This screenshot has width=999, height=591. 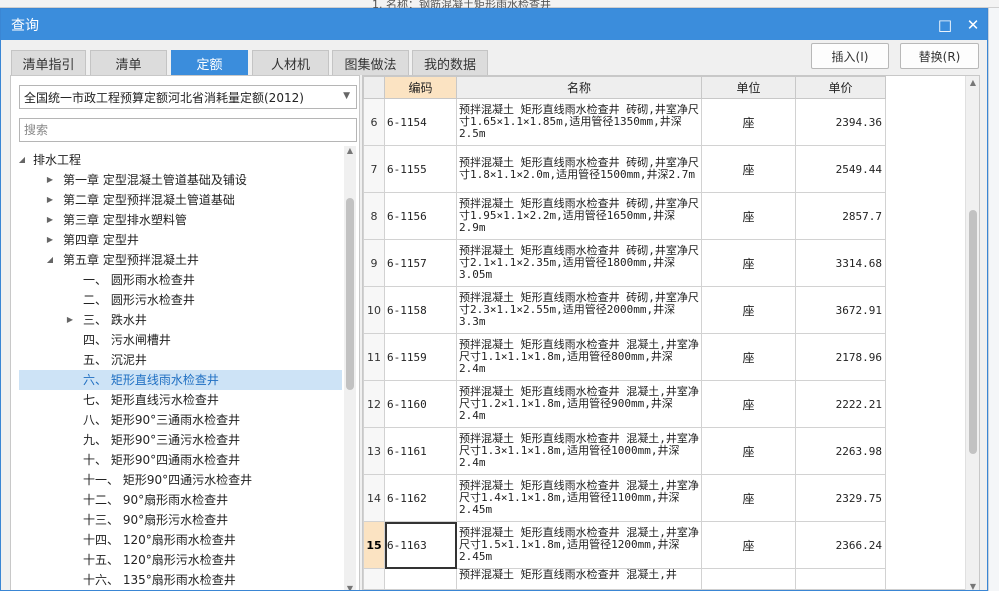 What do you see at coordinates (973, 24) in the screenshot?
I see `close-icon: ✕` at bounding box center [973, 24].